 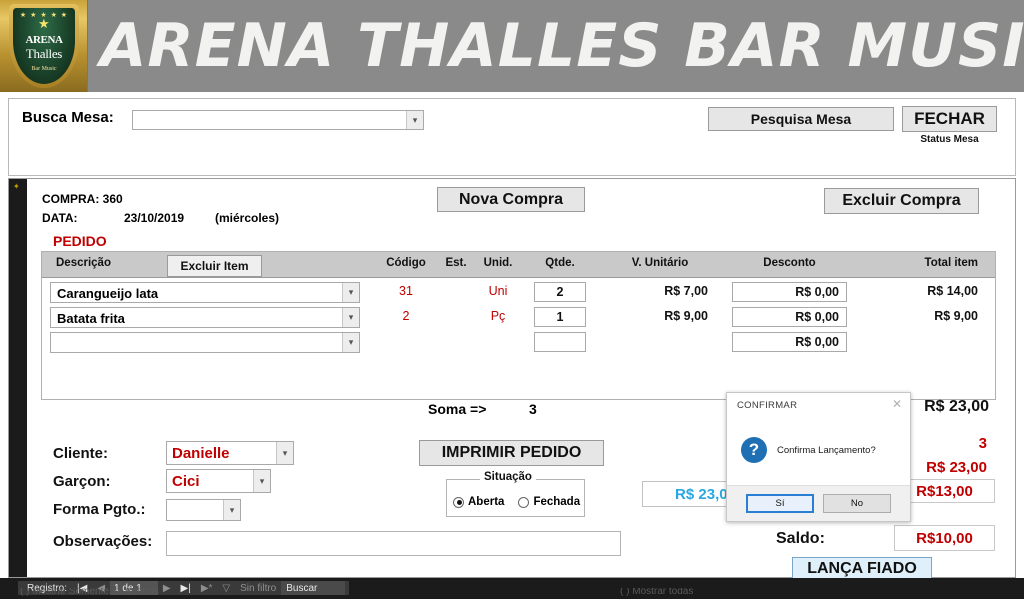 What do you see at coordinates (486, 502) in the screenshot?
I see `radio-aberta-label: Aberta` at bounding box center [486, 502].